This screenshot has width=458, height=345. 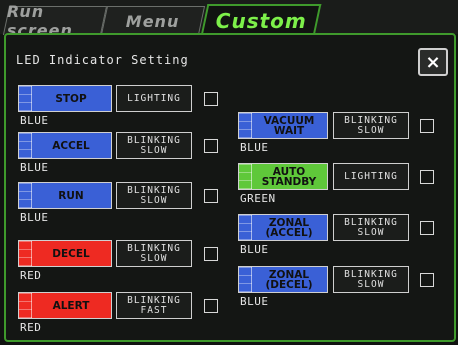 What do you see at coordinates (289, 227) in the screenshot?
I see `led-label: ZONAL (ACCEL)` at bounding box center [289, 227].